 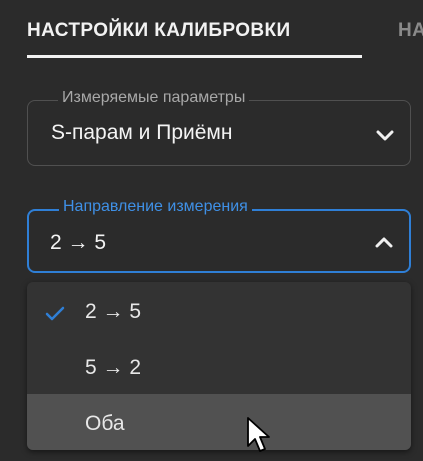 What do you see at coordinates (219, 235) in the screenshot?
I see `direction-select: Направление измерения 2 → 5` at bounding box center [219, 235].